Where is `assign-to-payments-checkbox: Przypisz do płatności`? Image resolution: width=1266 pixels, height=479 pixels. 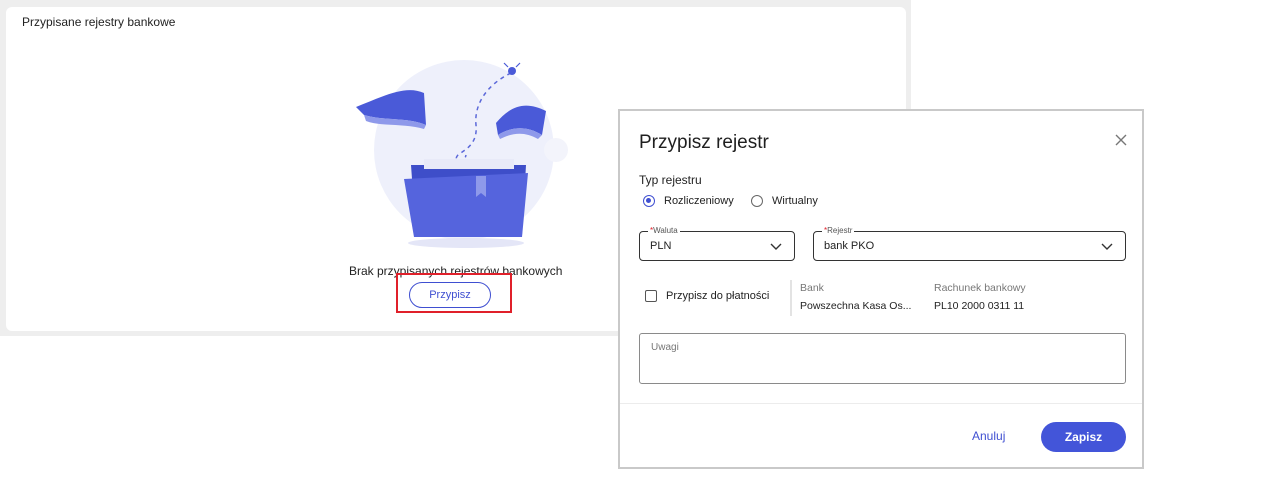
assign-to-payments-checkbox: Przypisz do płatności is located at coordinates (707, 296).